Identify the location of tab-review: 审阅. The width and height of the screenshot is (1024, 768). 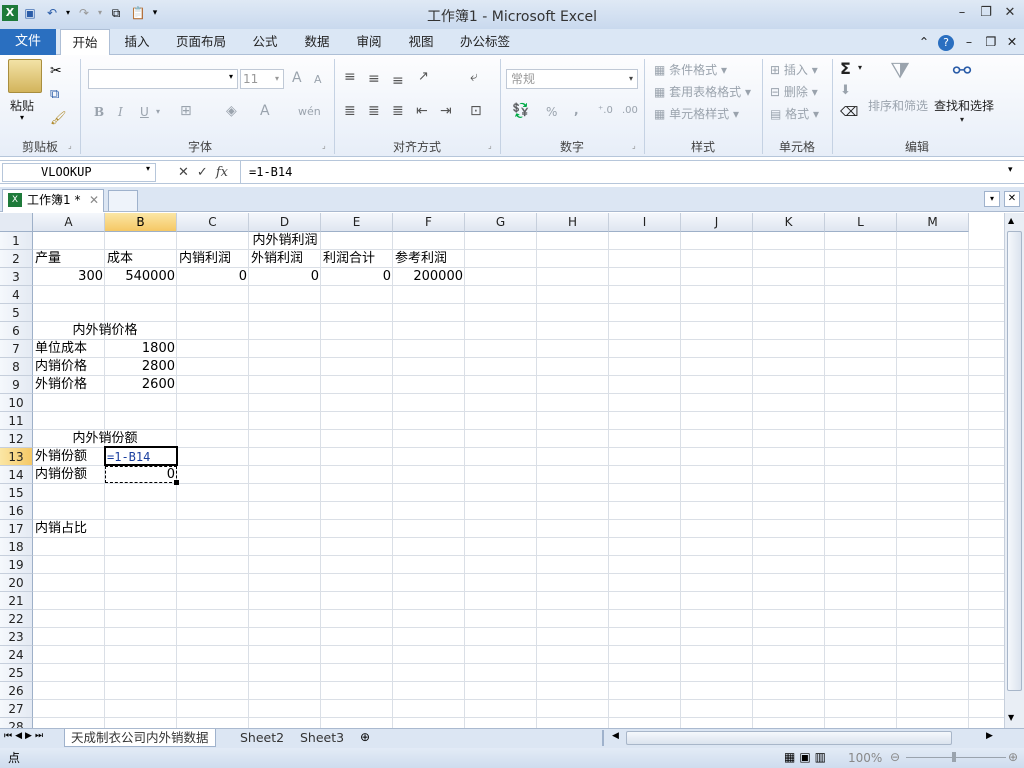
(369, 42).